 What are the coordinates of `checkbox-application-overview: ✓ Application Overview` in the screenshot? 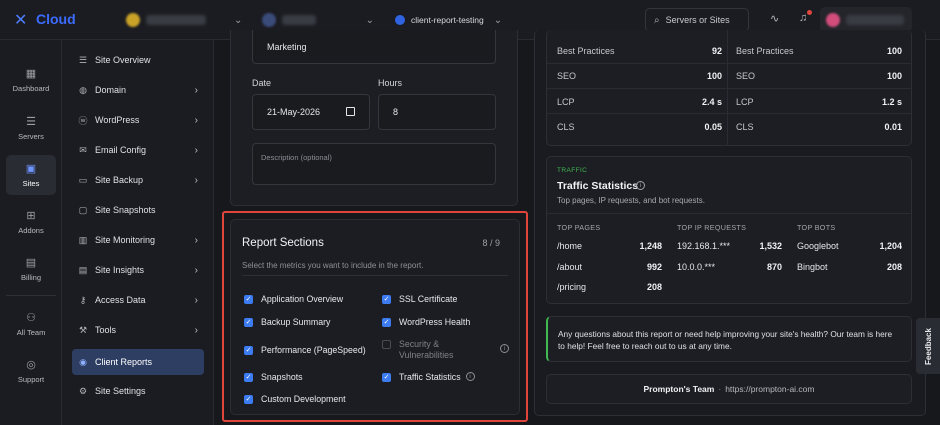 It's located at (293, 299).